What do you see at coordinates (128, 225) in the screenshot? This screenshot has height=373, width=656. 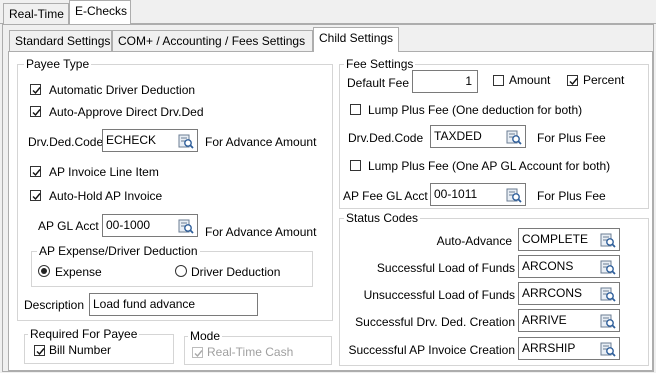 I see `ap-gl-acct-value: 00-1000` at bounding box center [128, 225].